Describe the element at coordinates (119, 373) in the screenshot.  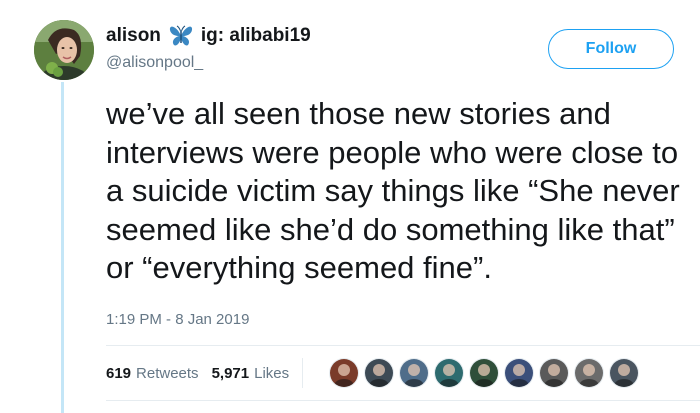
I see `retweets-count: 619` at that location.